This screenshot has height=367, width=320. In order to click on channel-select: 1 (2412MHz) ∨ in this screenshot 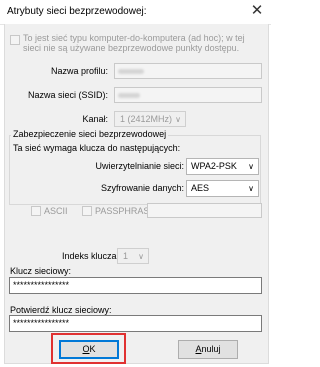, I will do `click(150, 119)`.